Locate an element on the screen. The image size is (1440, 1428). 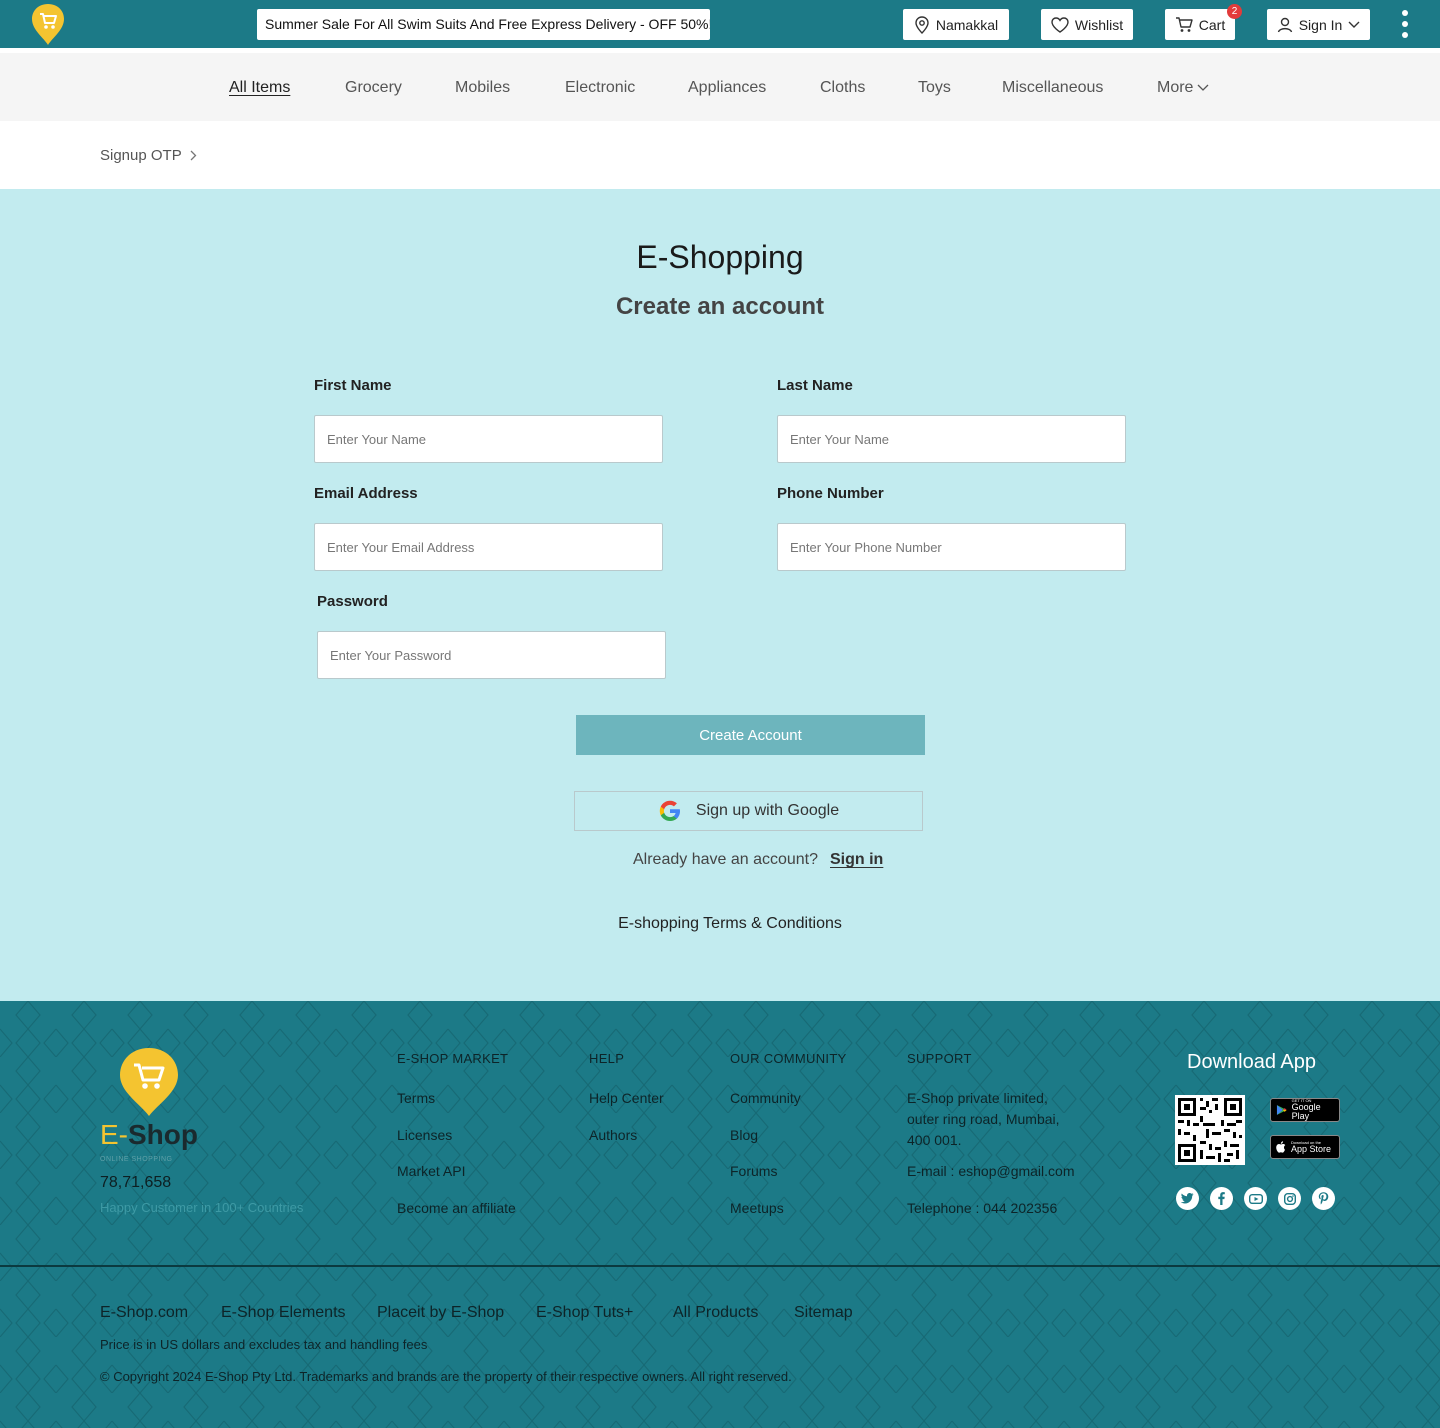
wishlist-label: Wishlist is located at coordinates (1099, 24).